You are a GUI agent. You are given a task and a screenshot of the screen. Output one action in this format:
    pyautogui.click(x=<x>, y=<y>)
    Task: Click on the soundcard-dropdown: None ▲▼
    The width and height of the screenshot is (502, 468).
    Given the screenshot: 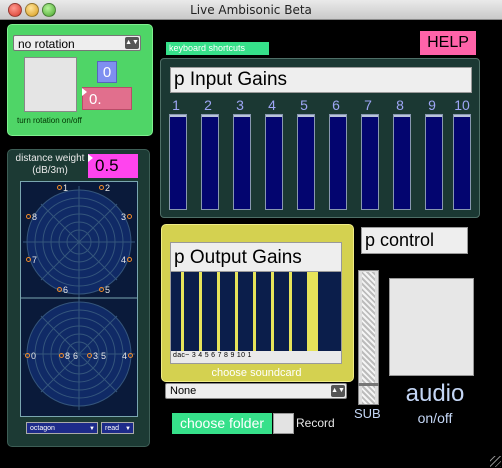 What is the action you would take?
    pyautogui.click(x=256, y=391)
    